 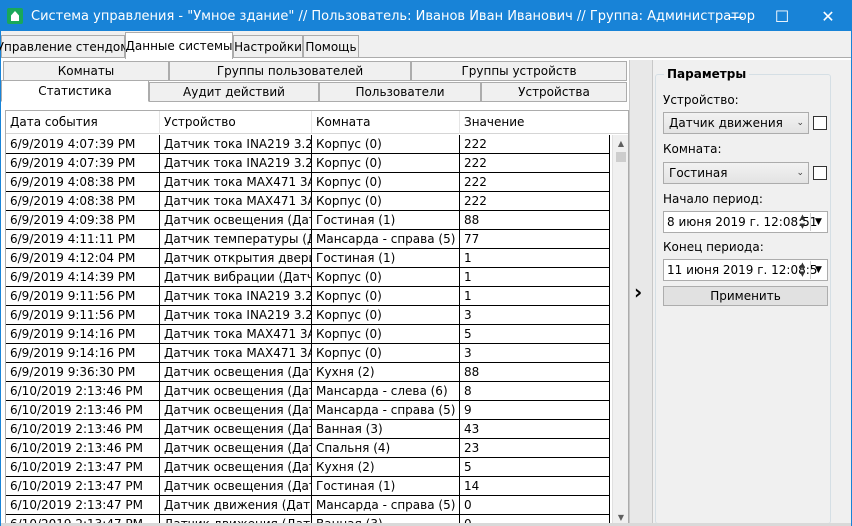 I want to click on cell-date: 6/10/2019 2:13:47 PM, so click(x=83, y=467).